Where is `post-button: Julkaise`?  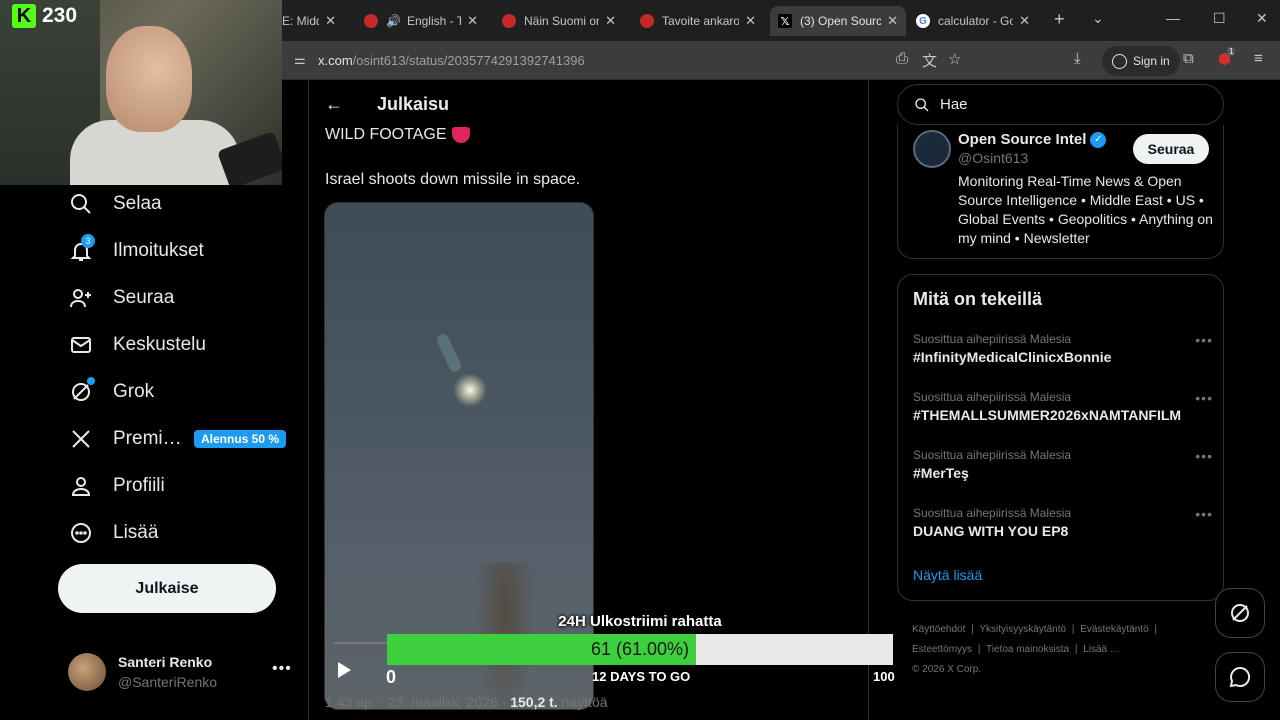 post-button: Julkaise is located at coordinates (167, 588).